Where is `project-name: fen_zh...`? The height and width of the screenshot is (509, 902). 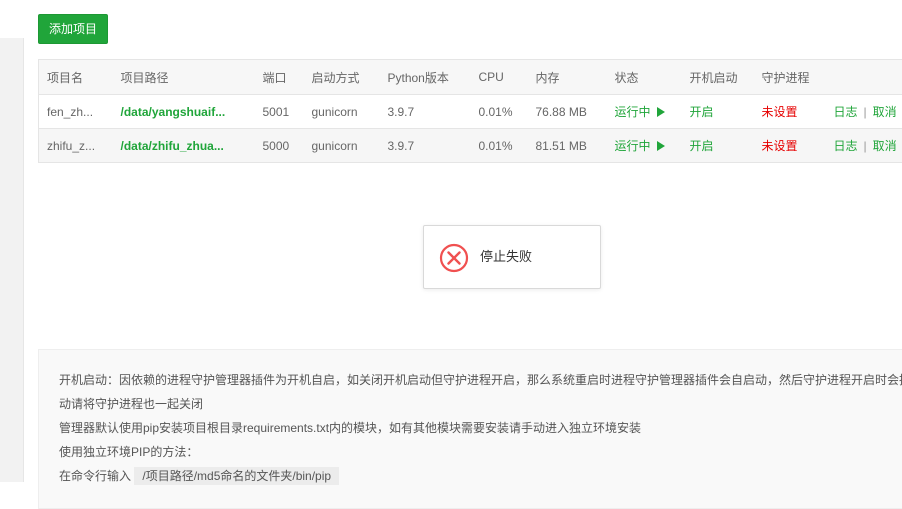 project-name: fen_zh... is located at coordinates (76, 112).